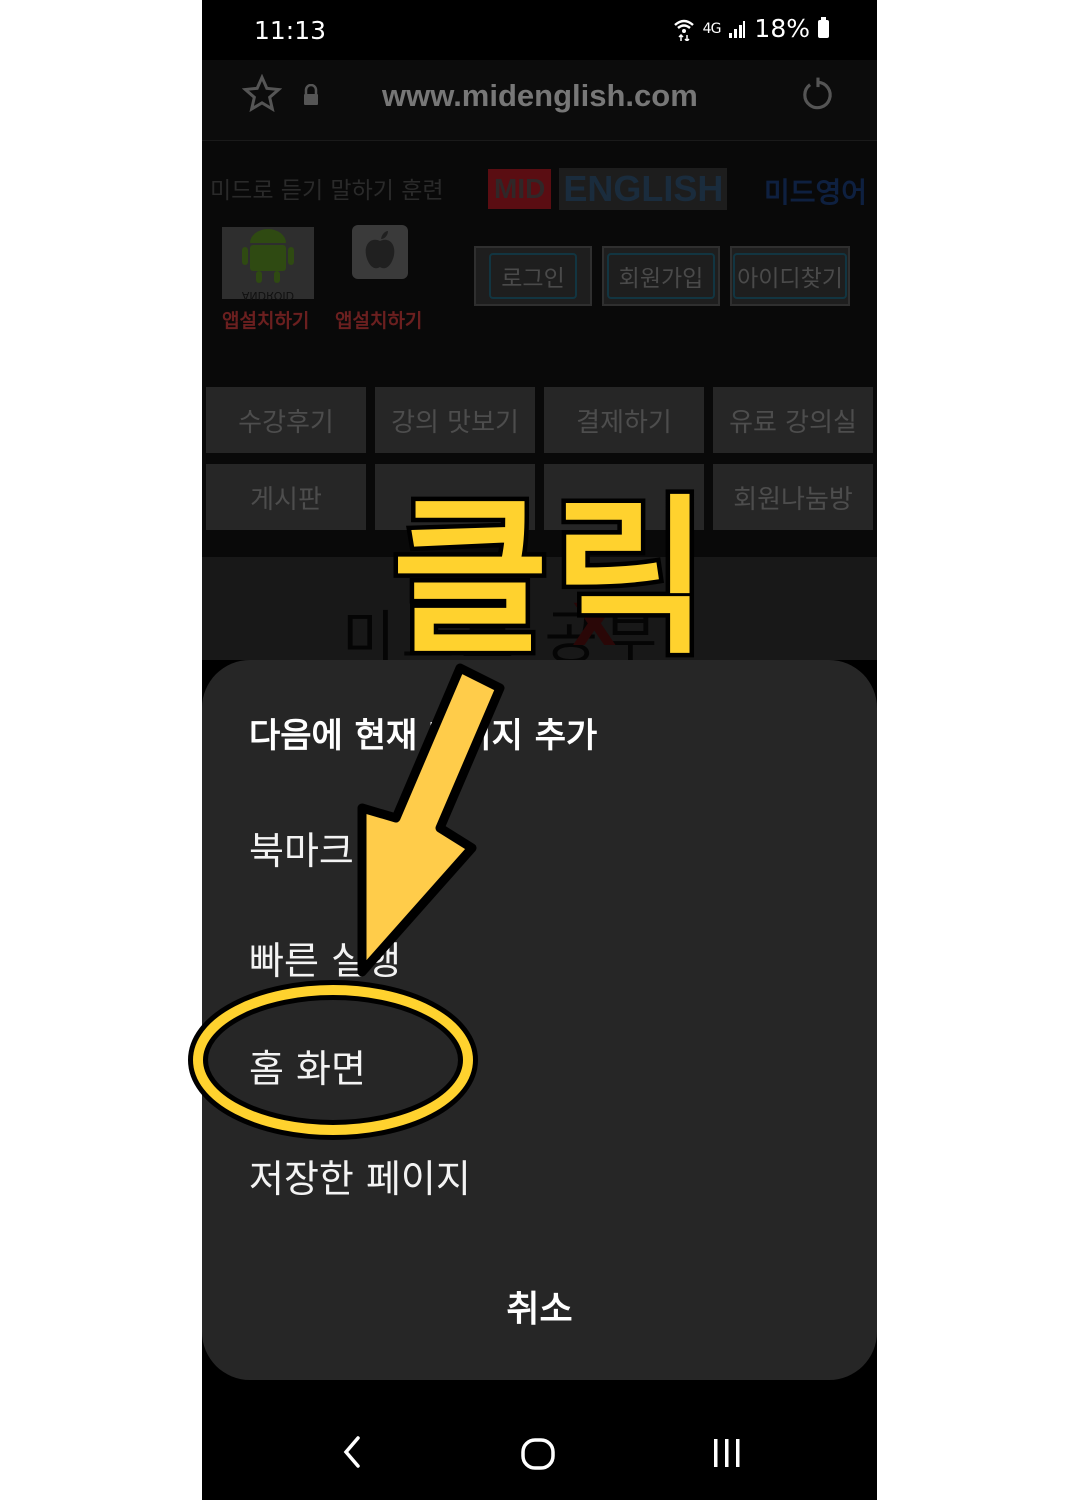  What do you see at coordinates (286, 420) in the screenshot?
I see `nav-reviews: 수강후기` at bounding box center [286, 420].